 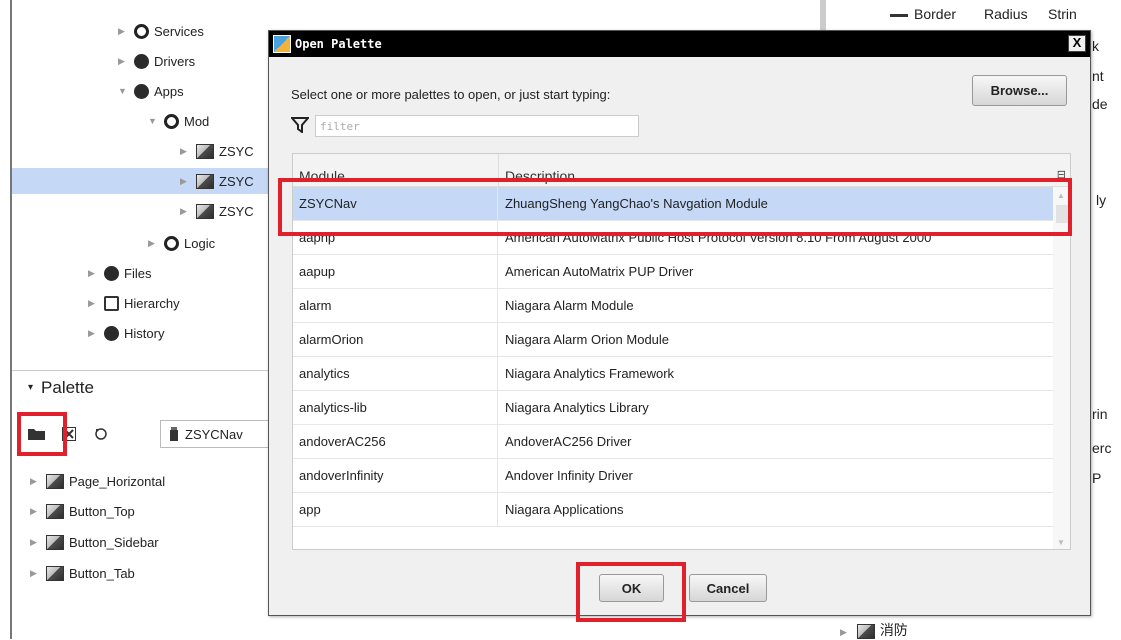 What do you see at coordinates (282, 44) in the screenshot?
I see `app-logo-icon` at bounding box center [282, 44].